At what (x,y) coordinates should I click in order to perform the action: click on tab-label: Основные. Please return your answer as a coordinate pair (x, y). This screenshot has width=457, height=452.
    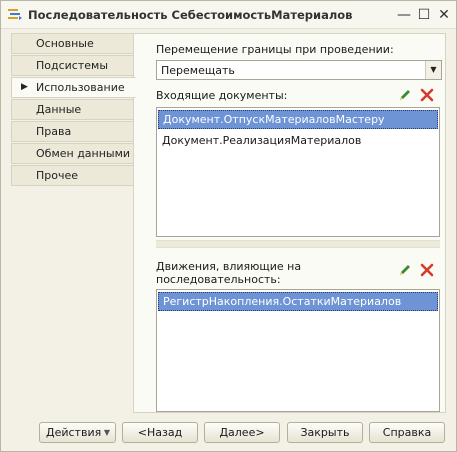
    Looking at the image, I should click on (65, 43).